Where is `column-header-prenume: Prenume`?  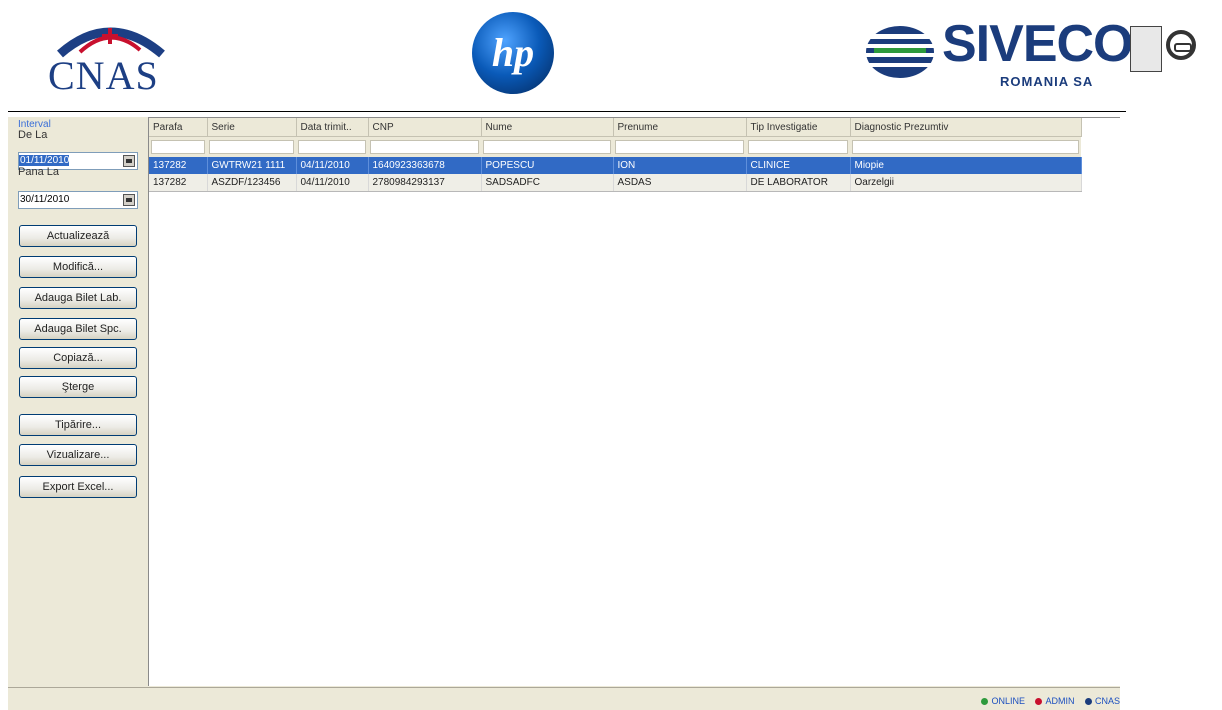 column-header-prenume: Prenume is located at coordinates (680, 127).